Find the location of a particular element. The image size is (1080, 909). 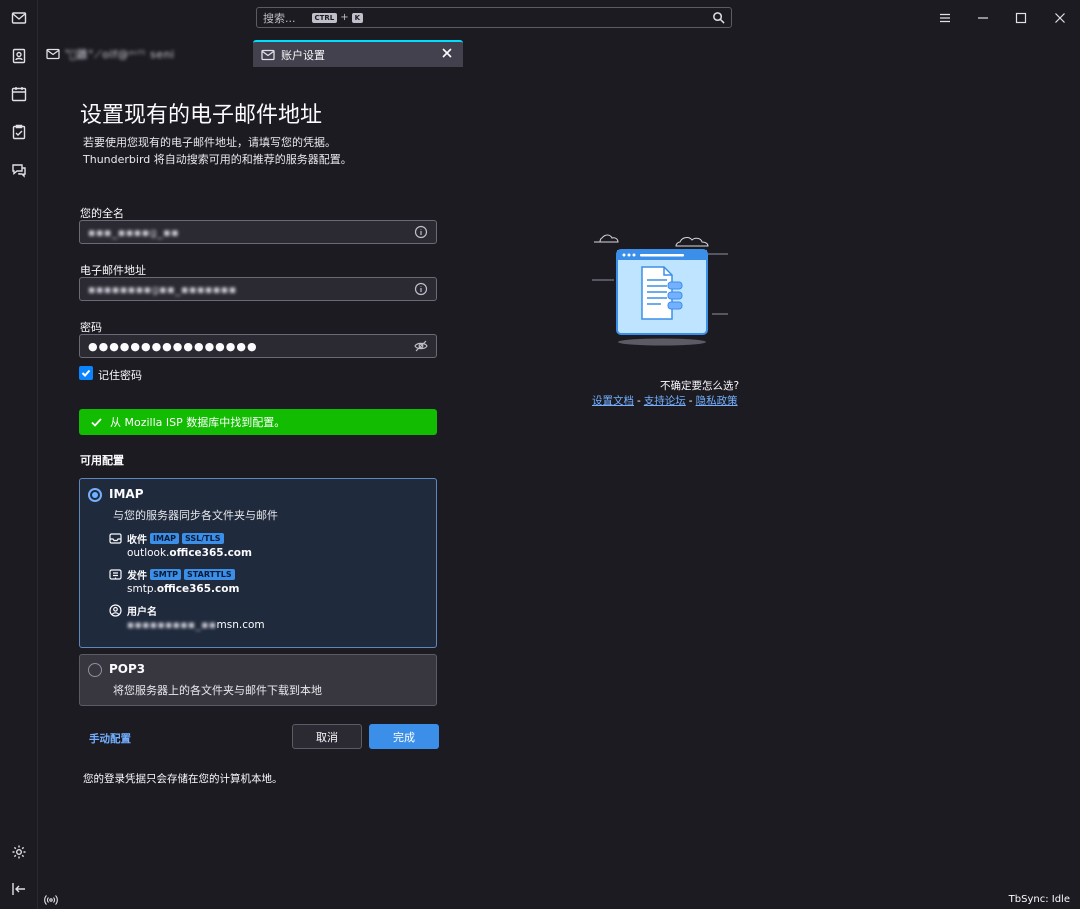

tab-mail: ʻ̂ﾞ䶆°⟋olf@ᵒᶜᶠᵗ seni is located at coordinates (145, 53).